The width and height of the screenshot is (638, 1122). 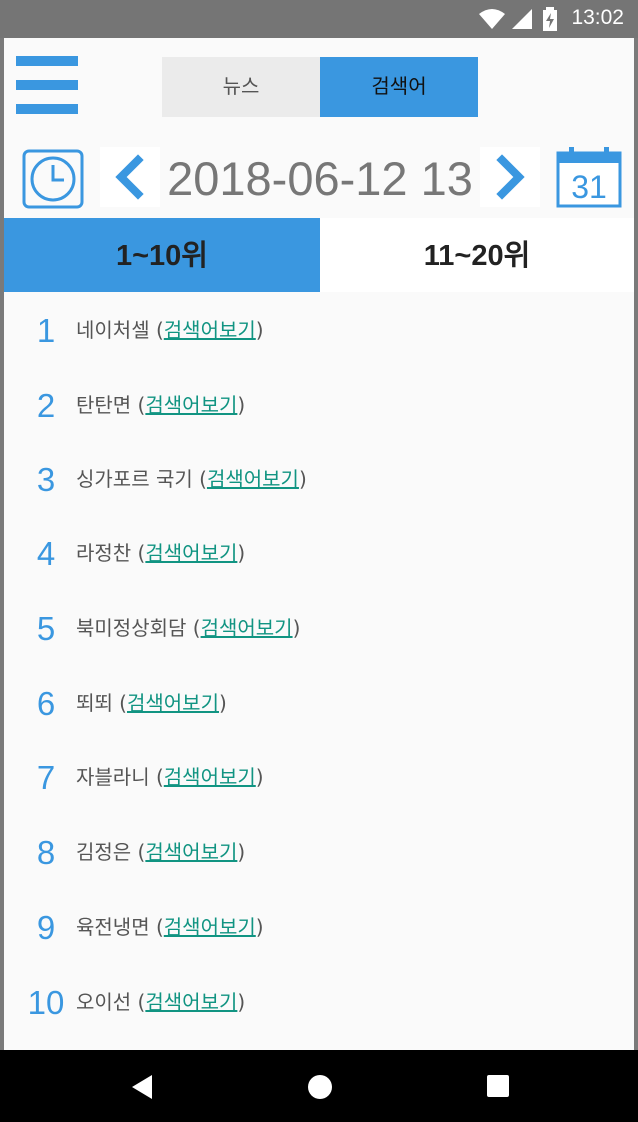 I want to click on chevron-left-icon, so click(x=129, y=177).